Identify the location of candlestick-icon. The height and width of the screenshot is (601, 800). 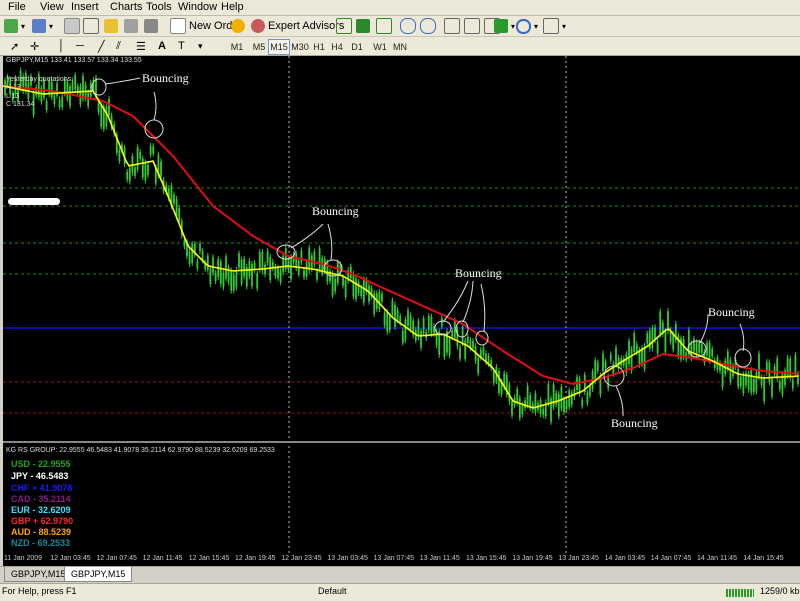
(363, 26).